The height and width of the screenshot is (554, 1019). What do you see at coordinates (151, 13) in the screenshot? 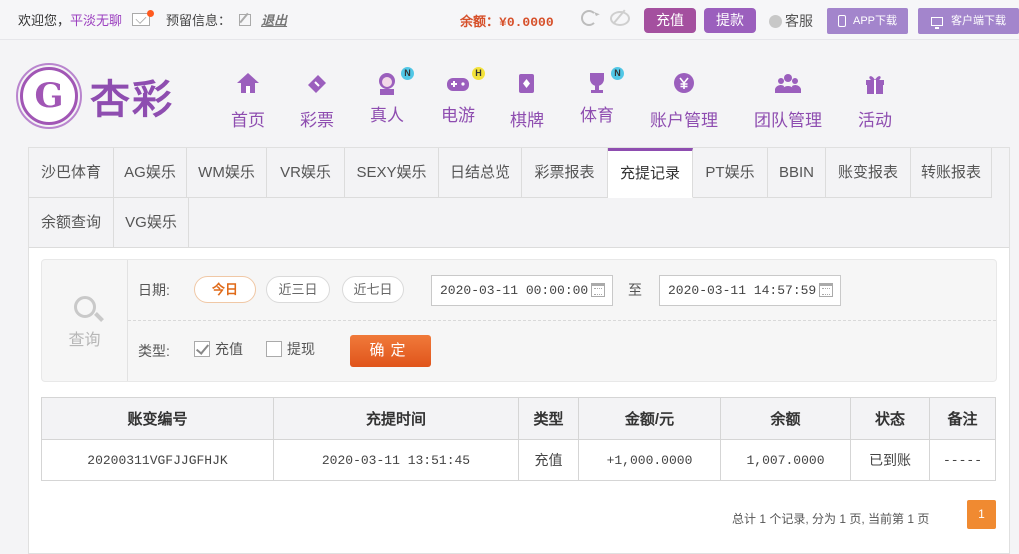
I see `unread-dot` at bounding box center [151, 13].